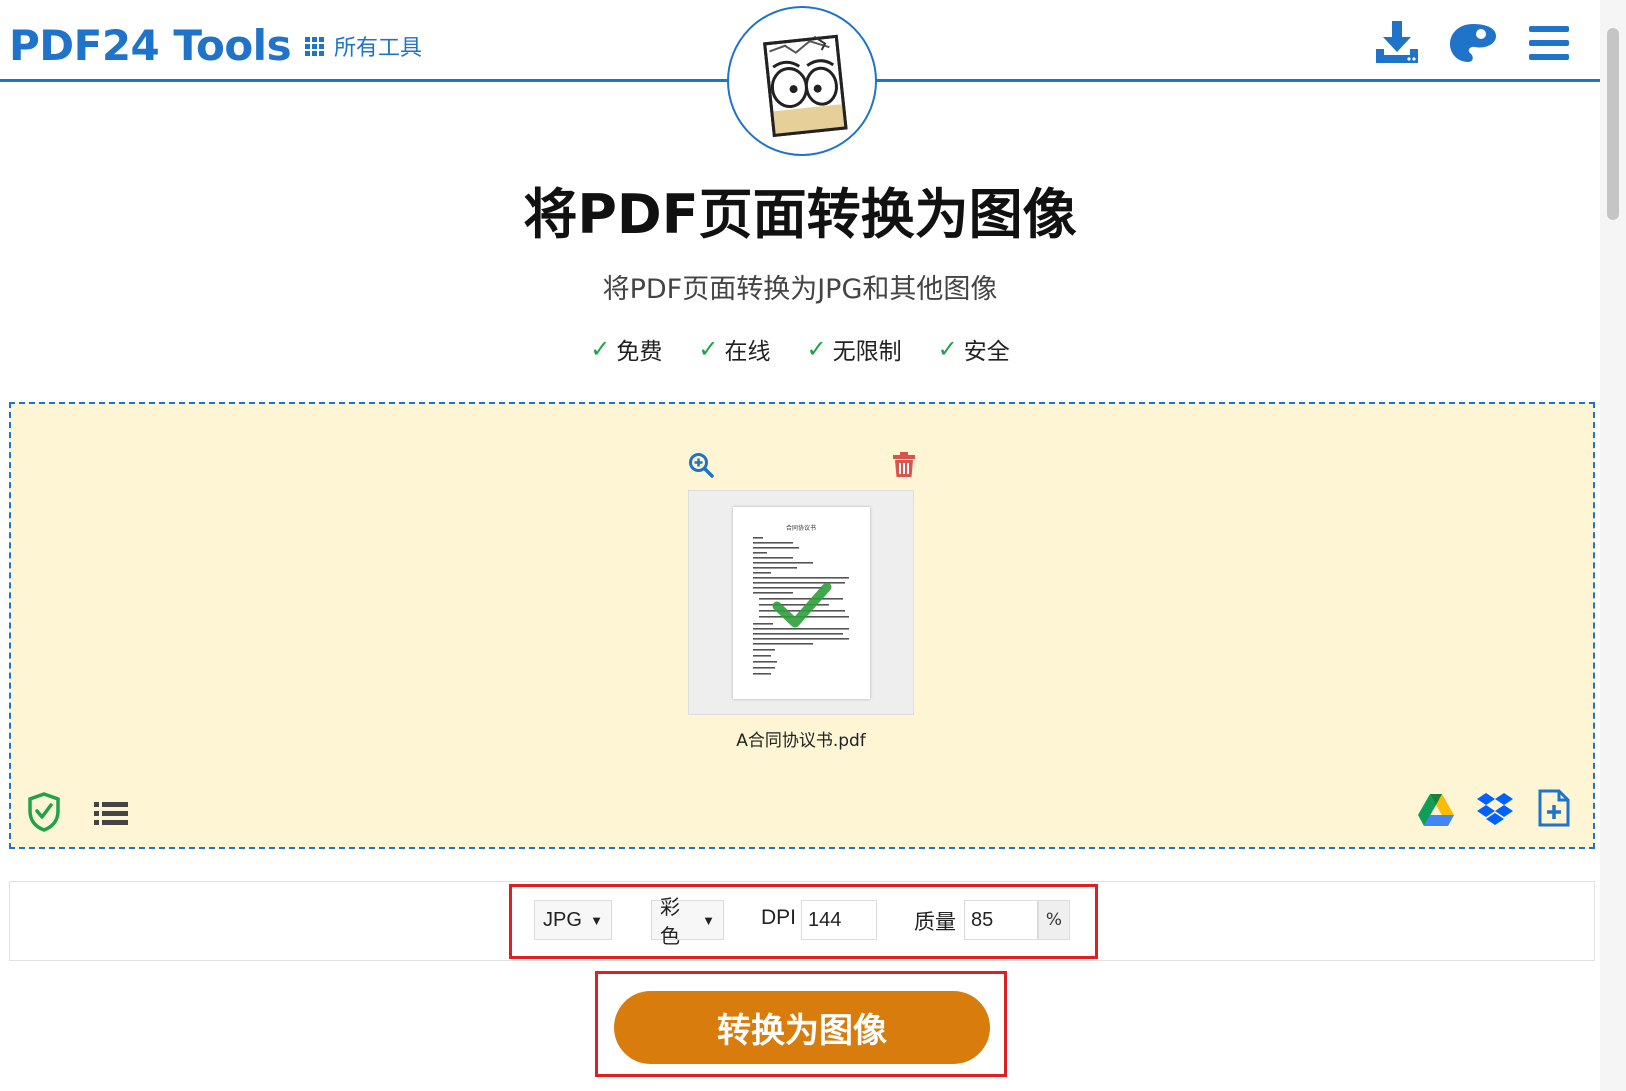 The image size is (1626, 1091). Describe the element at coordinates (801, 741) in the screenshot. I see `file-name: A合同协议书.pdf` at that location.